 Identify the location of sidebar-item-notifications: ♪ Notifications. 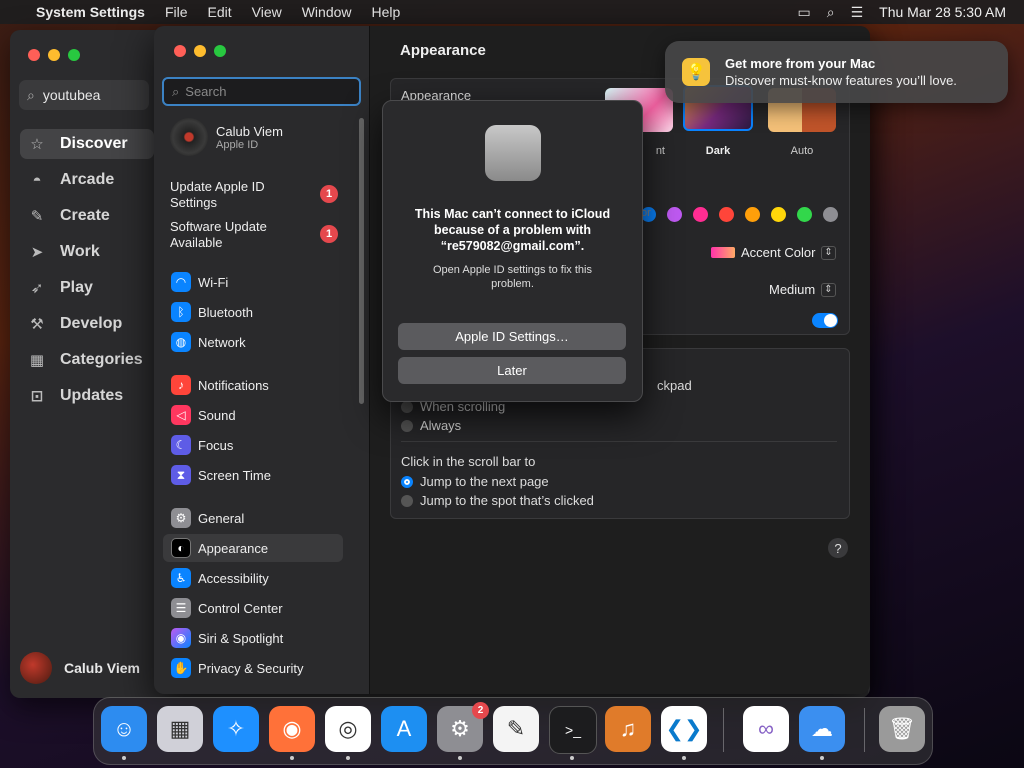
(253, 385).